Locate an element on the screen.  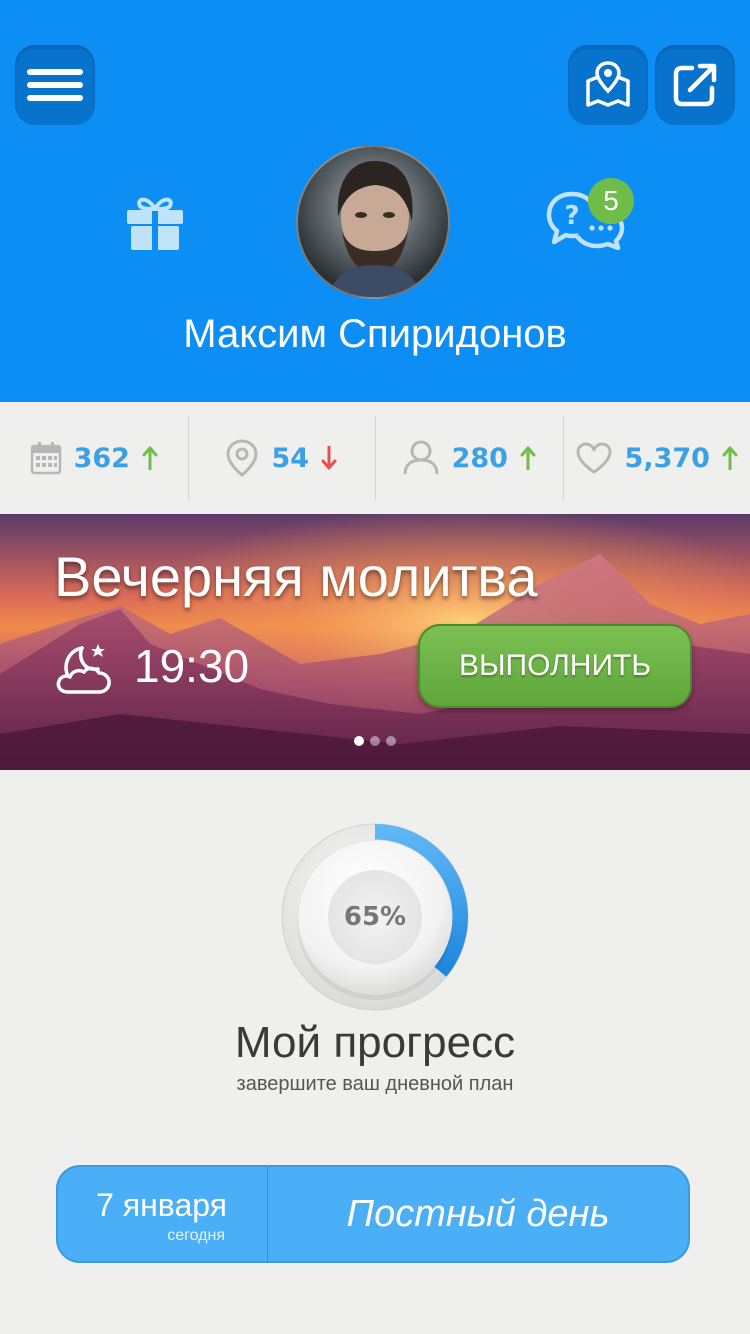
stats-bar: 362 54 280 5,370 is located at coordinates (375, 458).